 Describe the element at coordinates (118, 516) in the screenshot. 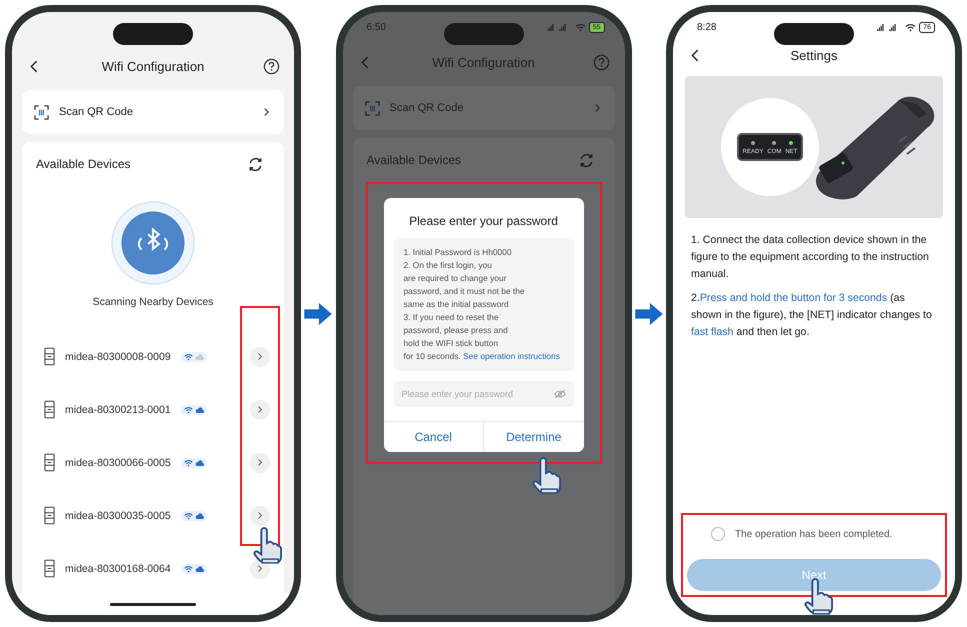

I see `device-name: midea-80300035-0005` at that location.